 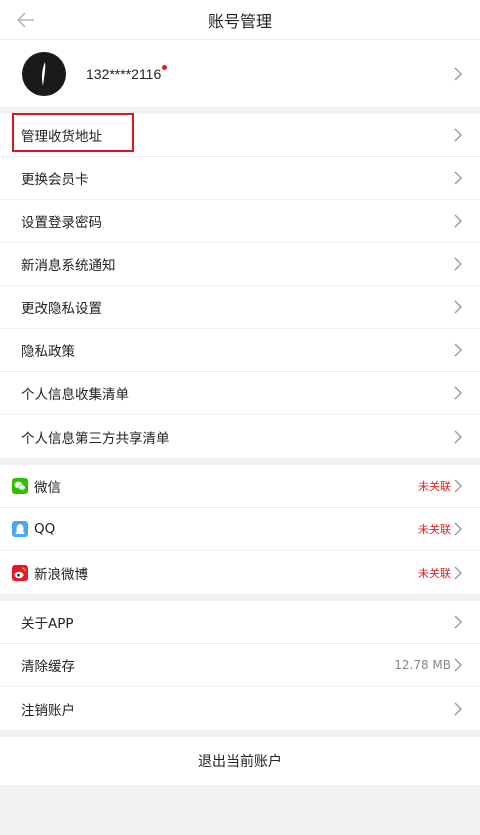 I want to click on wechat-icon, so click(x=20, y=486).